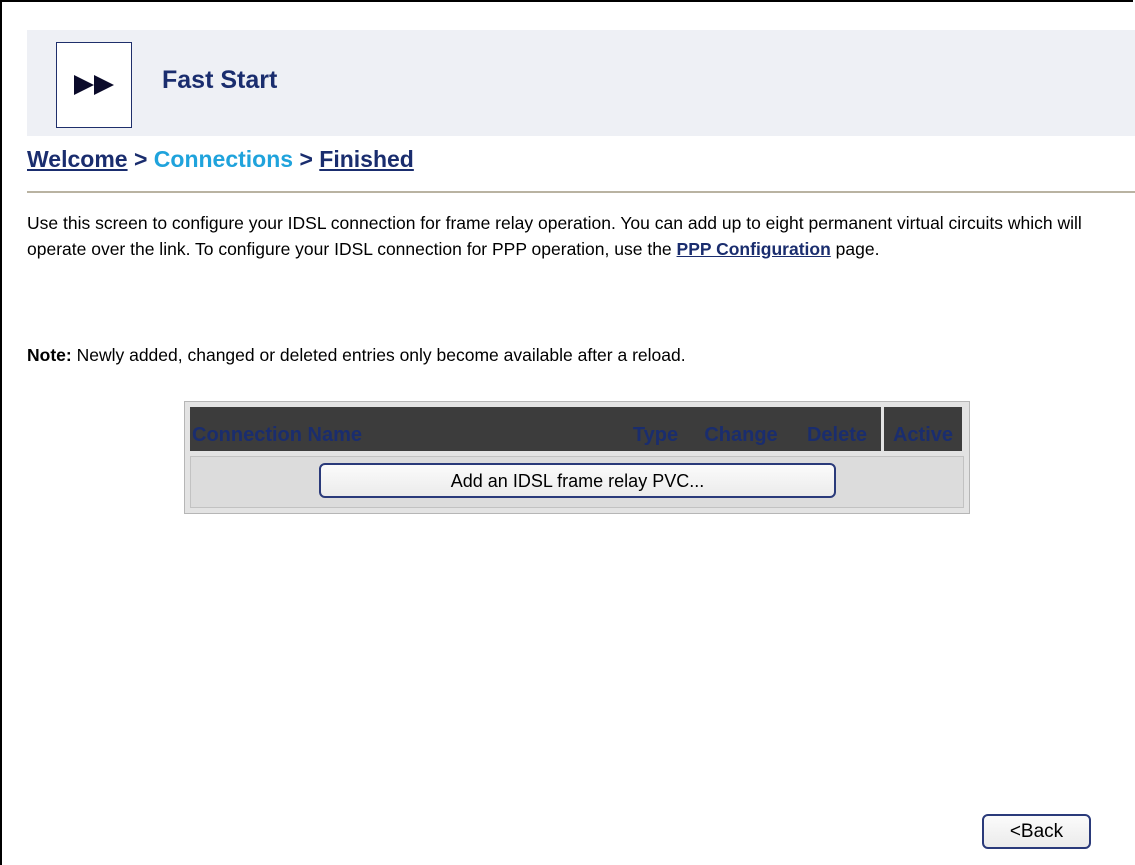 This screenshot has width=1135, height=865. I want to click on logo-box, so click(94, 85).